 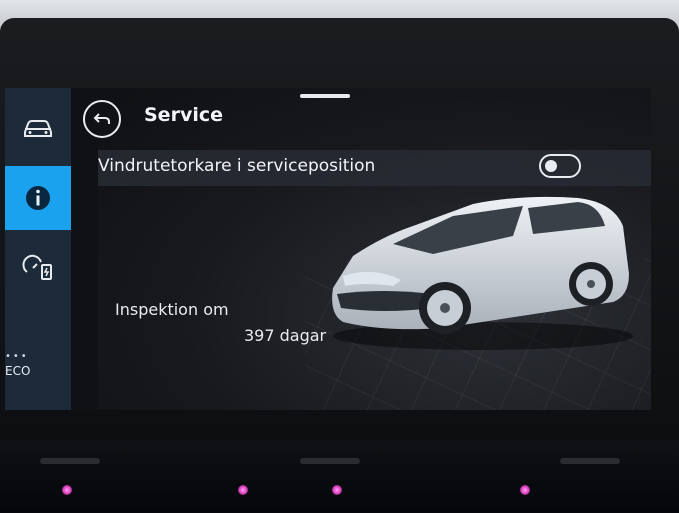 What do you see at coordinates (482, 273) in the screenshot?
I see `vehicle-image` at bounding box center [482, 273].